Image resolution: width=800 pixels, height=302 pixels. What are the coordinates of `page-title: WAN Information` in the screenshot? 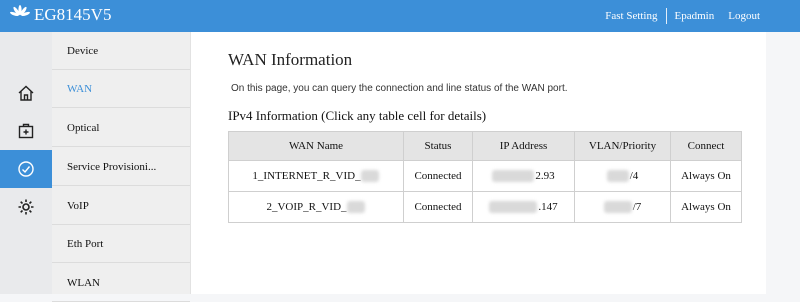 It's located at (290, 59).